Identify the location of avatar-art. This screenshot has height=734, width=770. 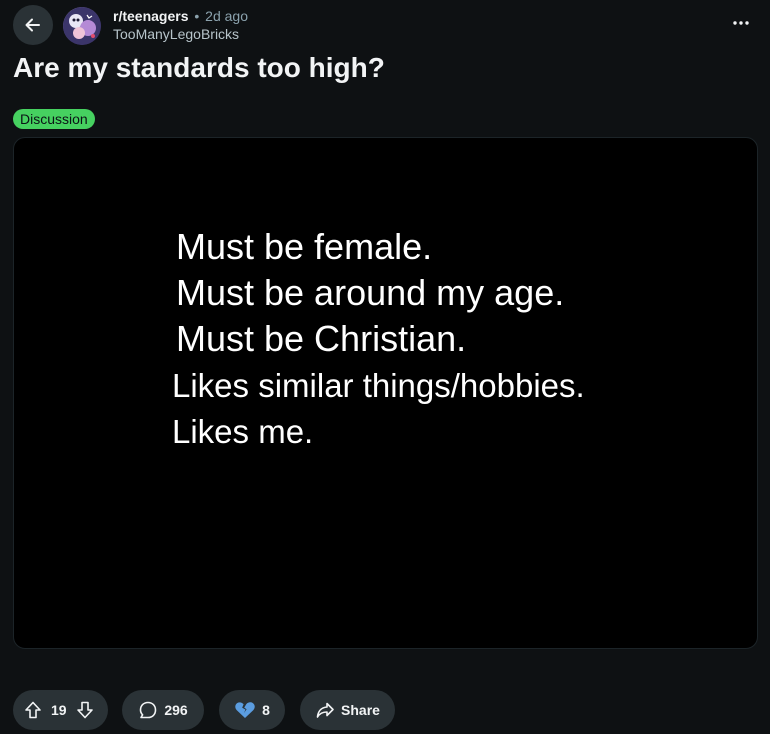
(82, 26).